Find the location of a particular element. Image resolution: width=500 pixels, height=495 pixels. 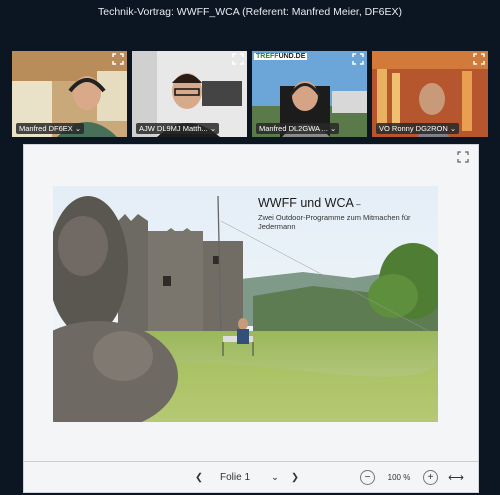

next-slide-icon: ❯ is located at coordinates (295, 477).